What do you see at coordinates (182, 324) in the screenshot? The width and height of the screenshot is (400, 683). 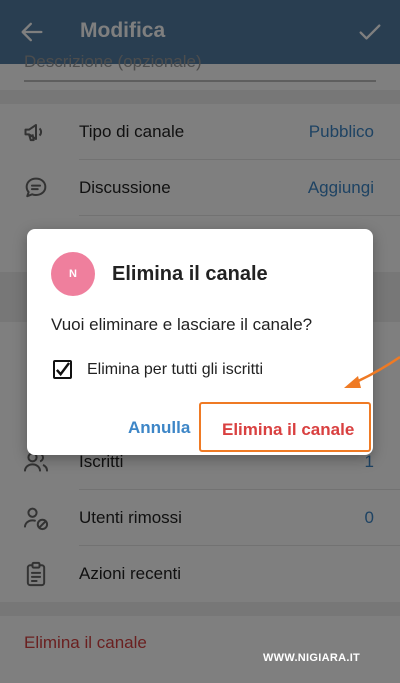 I see `dialog-message: Vuoi eliminare e lasciare il canale?` at bounding box center [182, 324].